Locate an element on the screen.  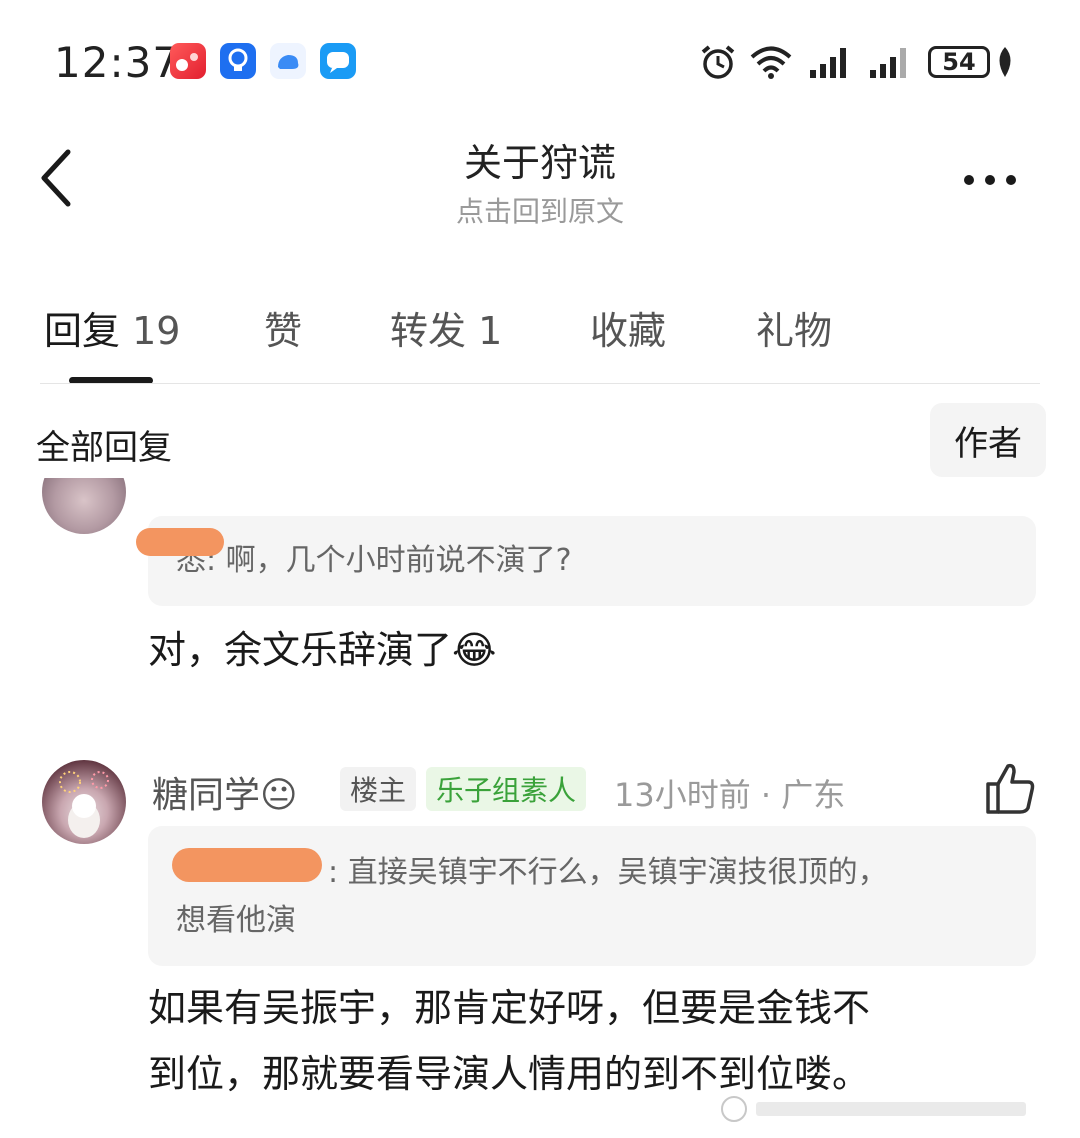
laughing-emoji: 😂 is located at coordinates (474, 650).